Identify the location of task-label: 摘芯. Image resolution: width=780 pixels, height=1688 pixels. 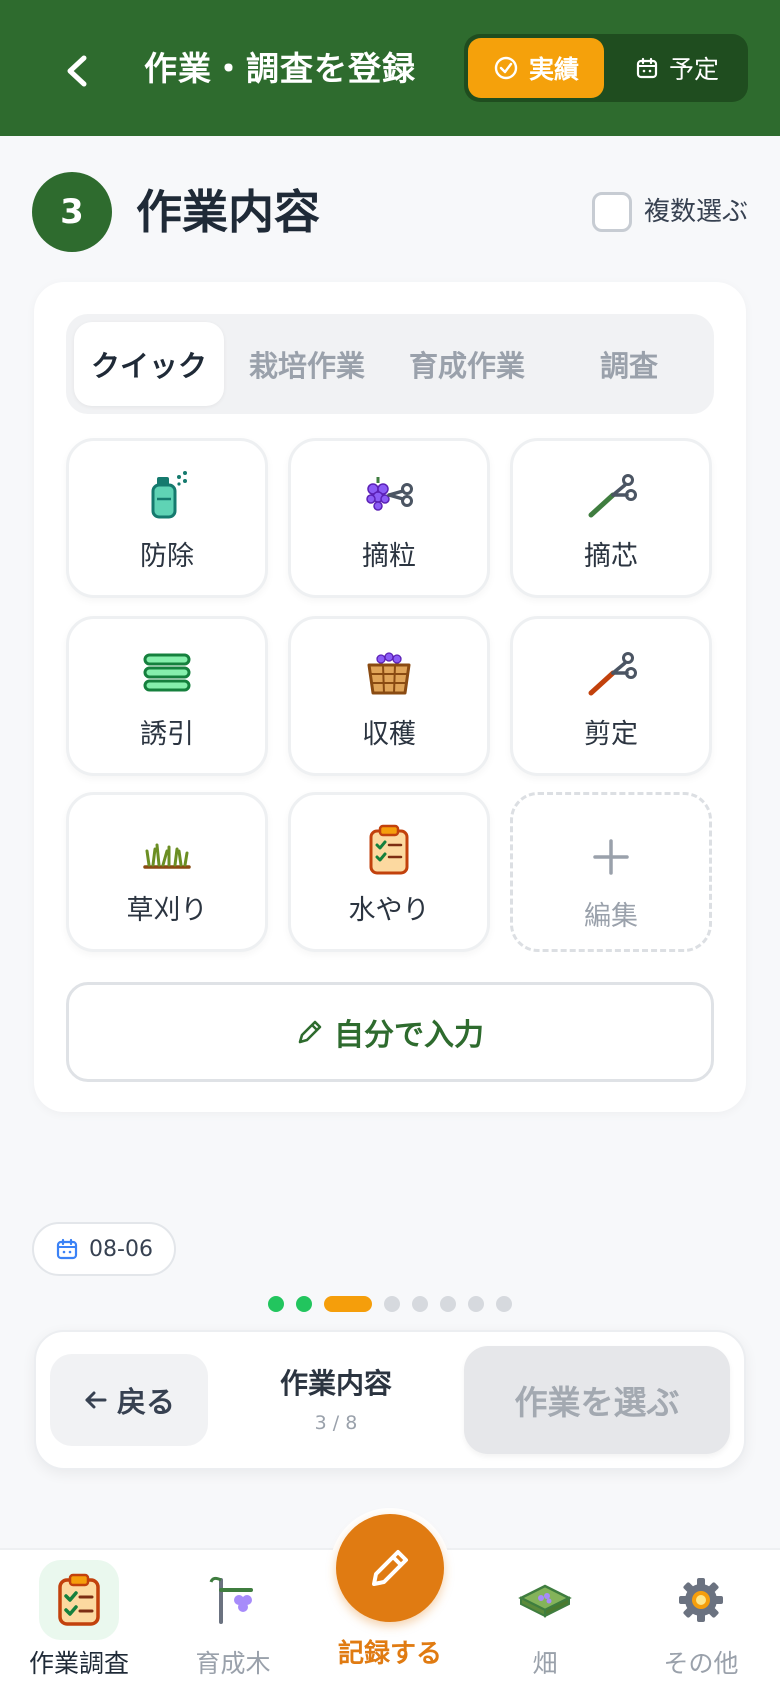
(611, 556).